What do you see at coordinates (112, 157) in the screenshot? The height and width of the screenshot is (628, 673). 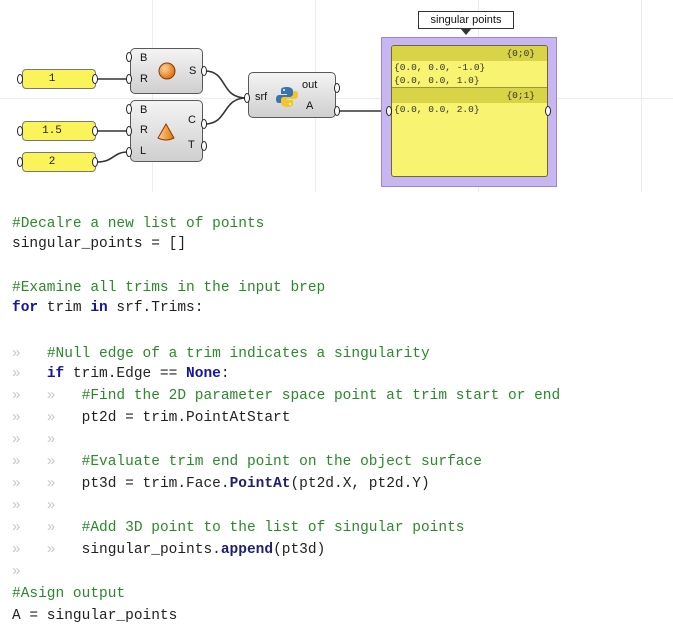 I see `wire-slider3-to-cone-l` at bounding box center [112, 157].